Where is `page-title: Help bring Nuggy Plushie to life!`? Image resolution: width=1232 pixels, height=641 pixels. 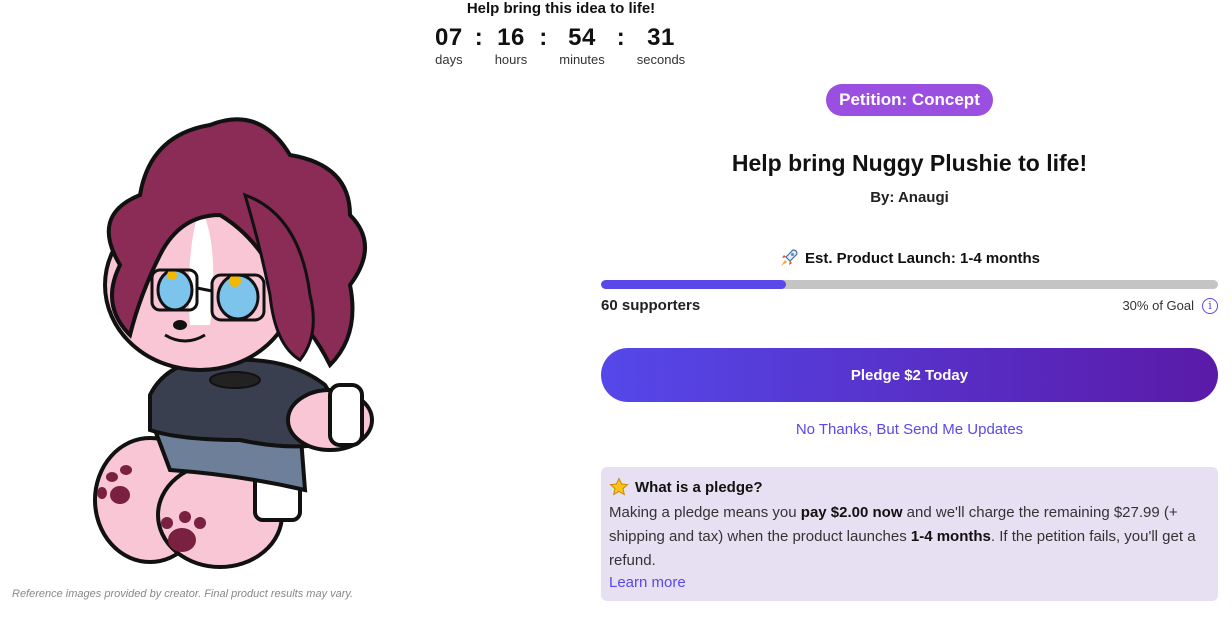
page-title: Help bring Nuggy Plushie to life! is located at coordinates (909, 163).